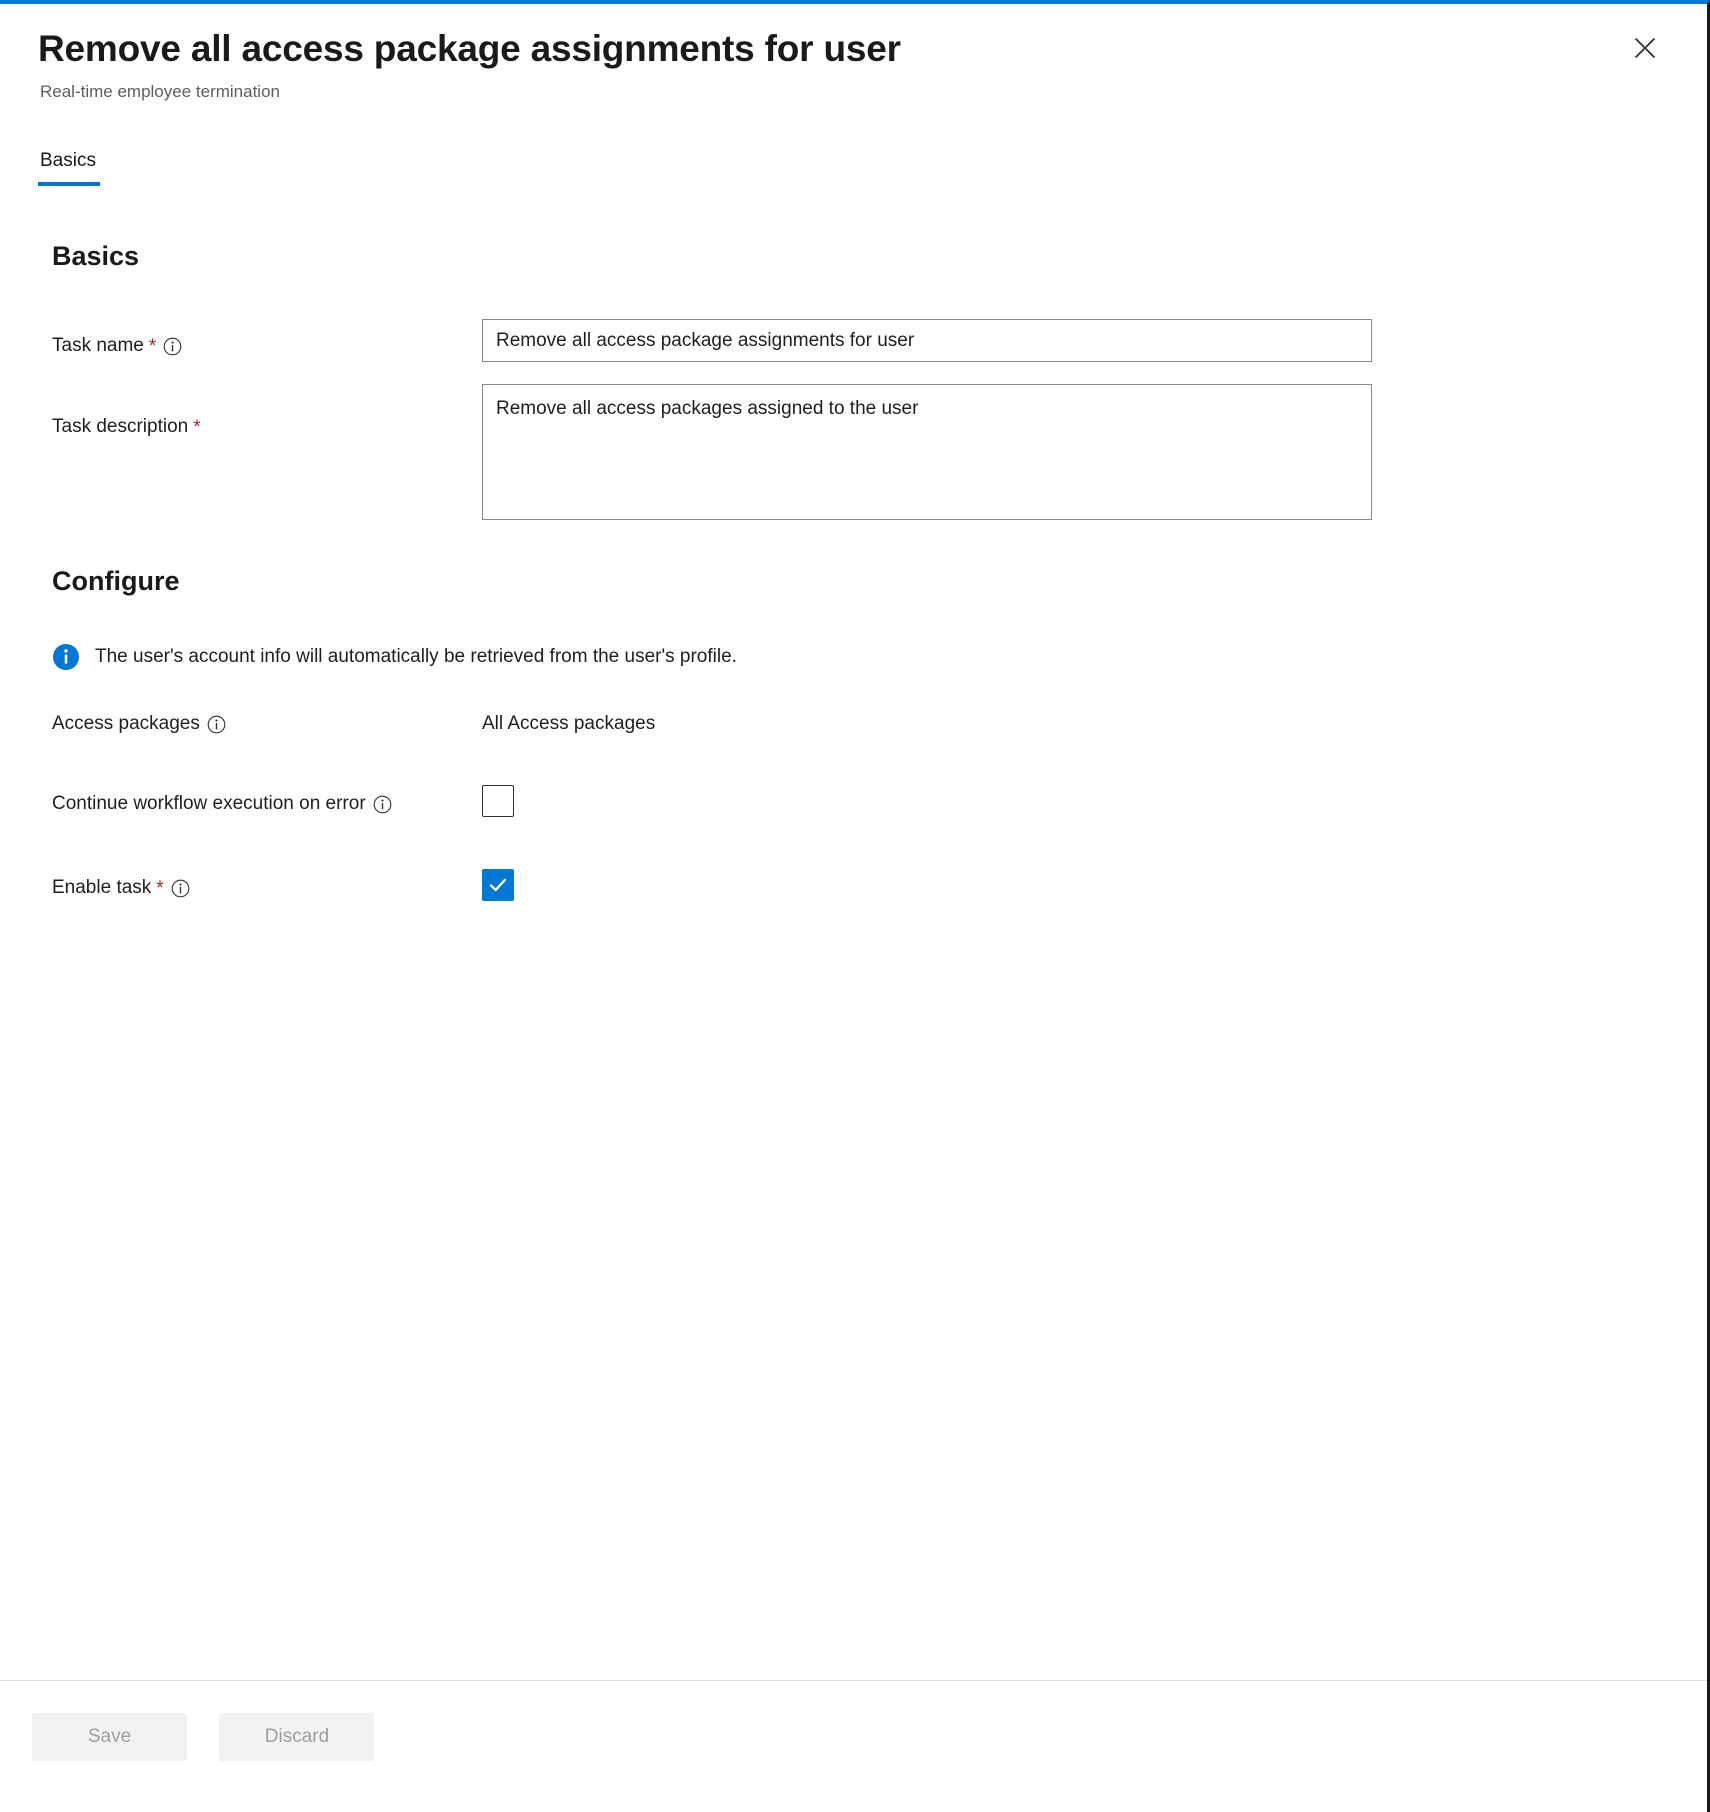 The height and width of the screenshot is (1812, 1710). I want to click on access-packages-label: Access packages, so click(267, 723).